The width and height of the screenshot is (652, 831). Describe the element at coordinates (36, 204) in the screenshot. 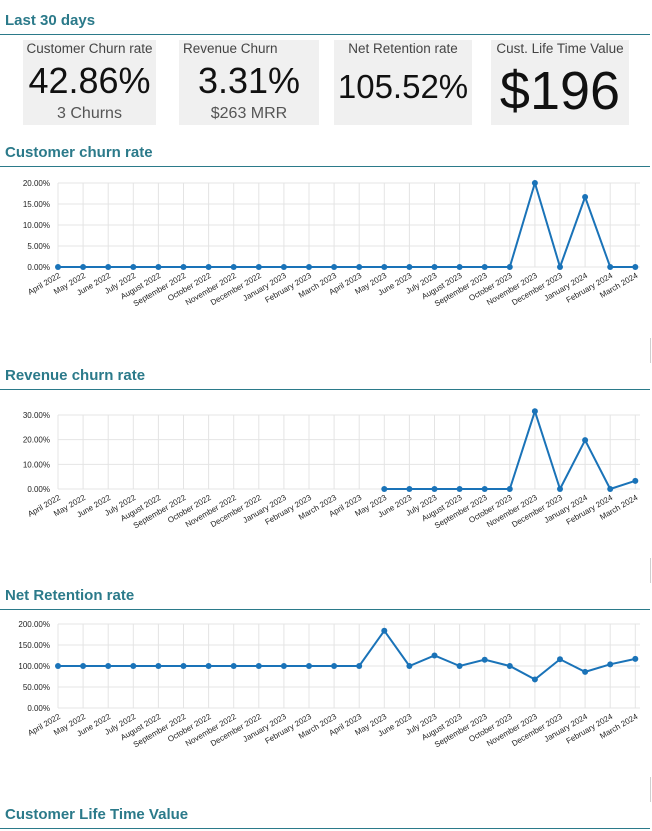

I see `y-tick-label: 15.00%` at that location.